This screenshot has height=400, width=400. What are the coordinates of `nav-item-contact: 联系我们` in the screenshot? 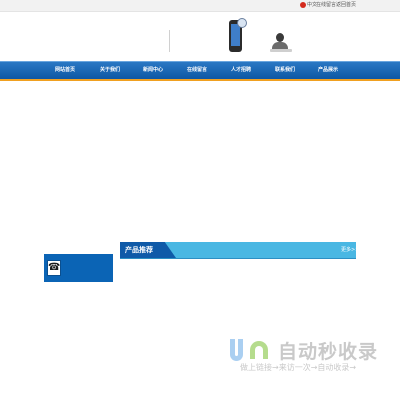 It's located at (285, 70).